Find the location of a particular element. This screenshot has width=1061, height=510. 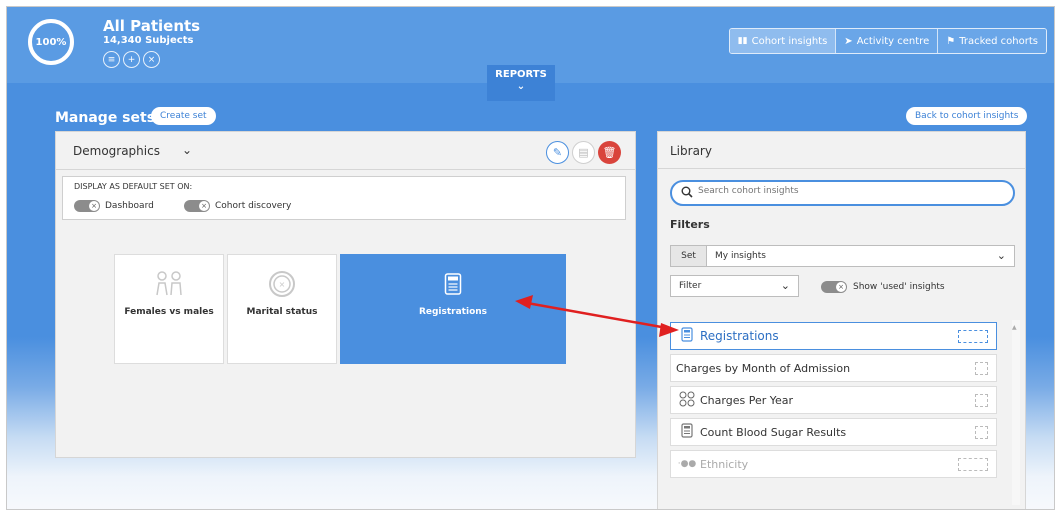

drag-arrow-annotation is located at coordinates (597, 316).